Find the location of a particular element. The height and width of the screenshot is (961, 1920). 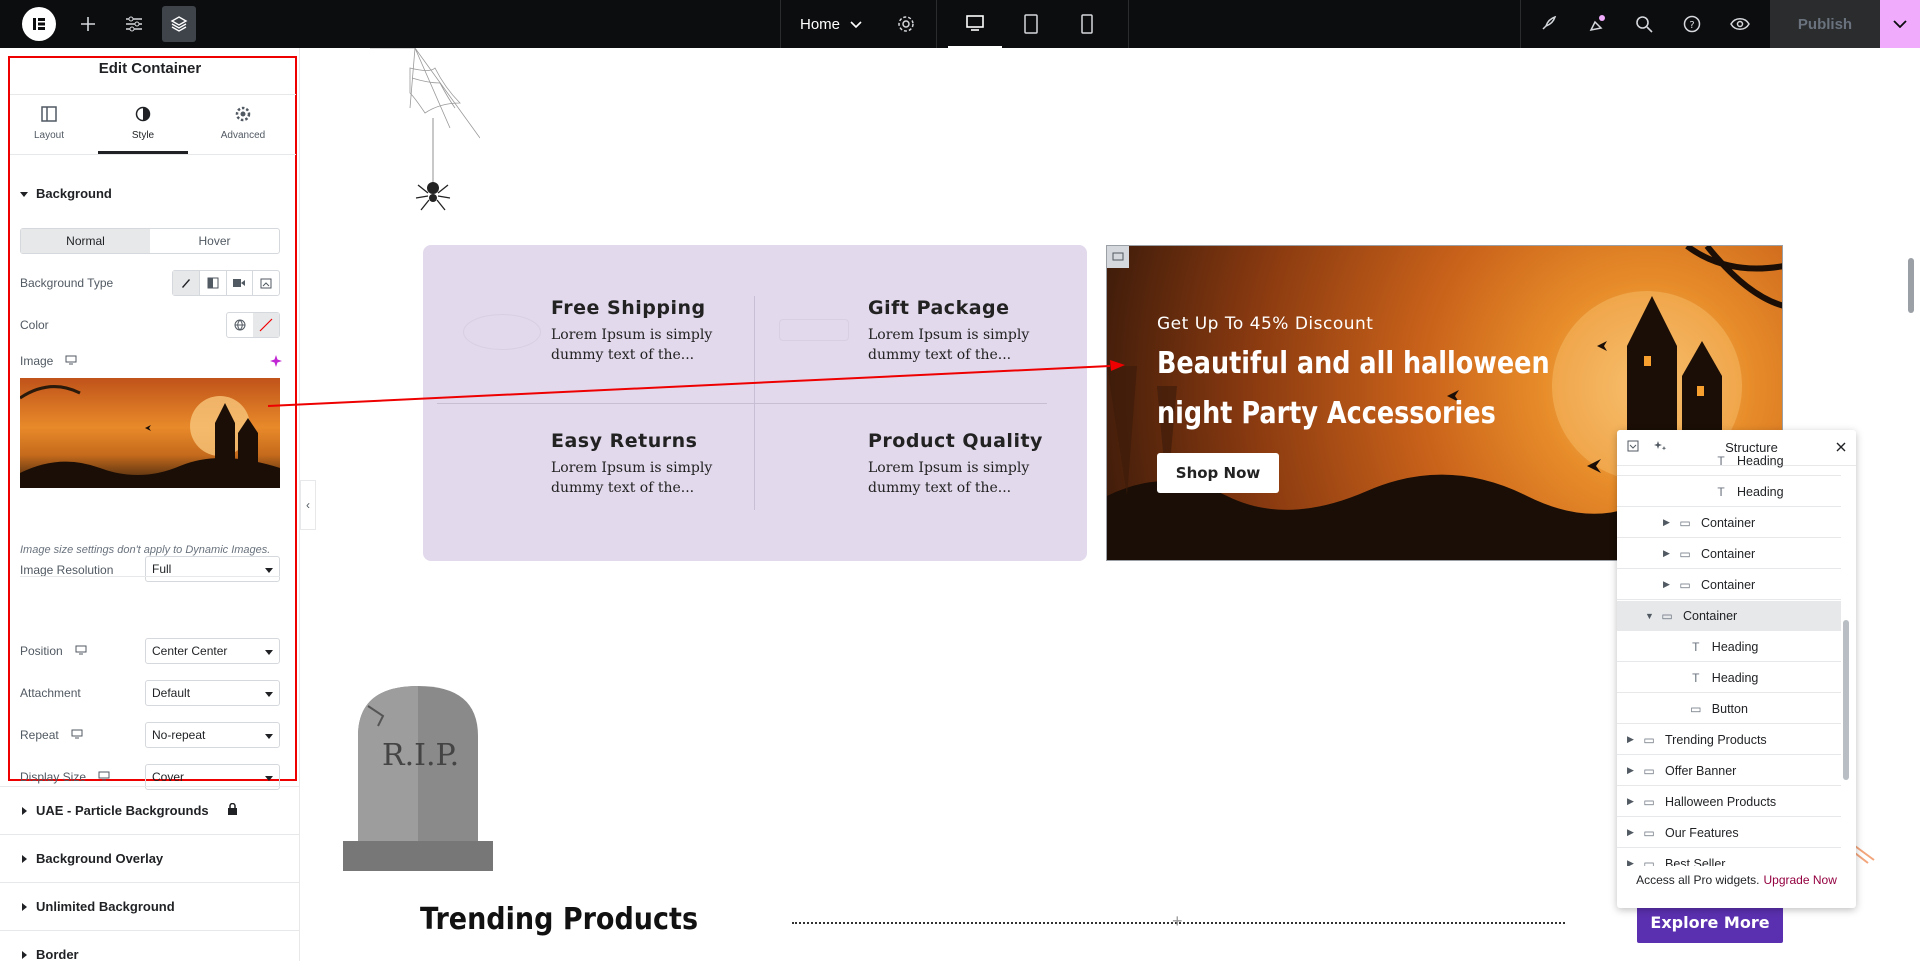

structure-row: ▶ ▭ Offer Banner is located at coordinates (1729, 771).